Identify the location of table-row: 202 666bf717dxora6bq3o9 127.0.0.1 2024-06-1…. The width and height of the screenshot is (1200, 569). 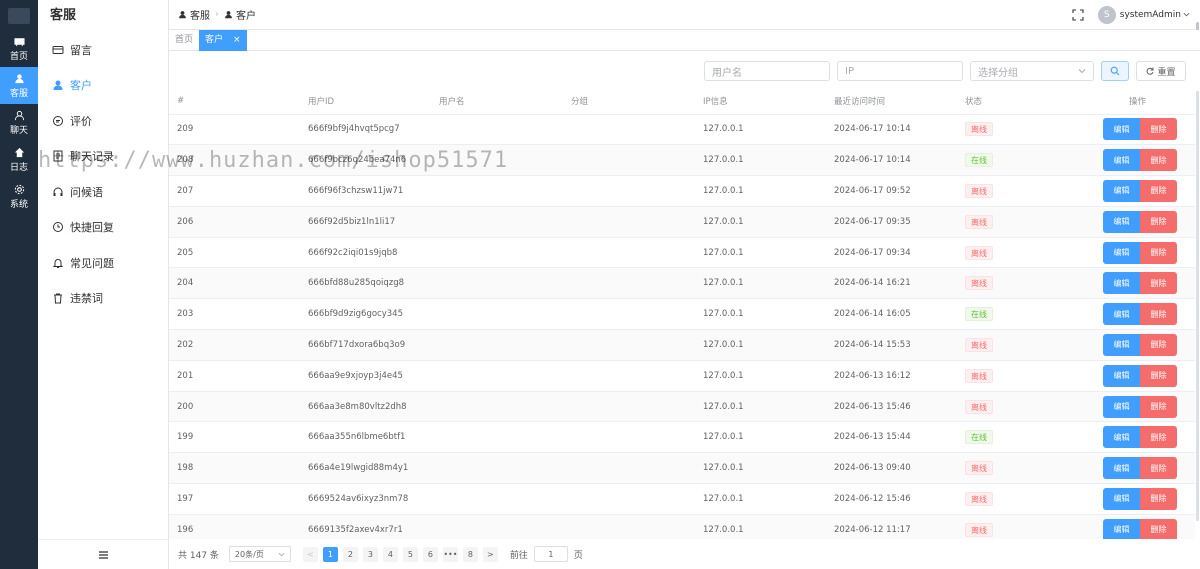
(682, 345).